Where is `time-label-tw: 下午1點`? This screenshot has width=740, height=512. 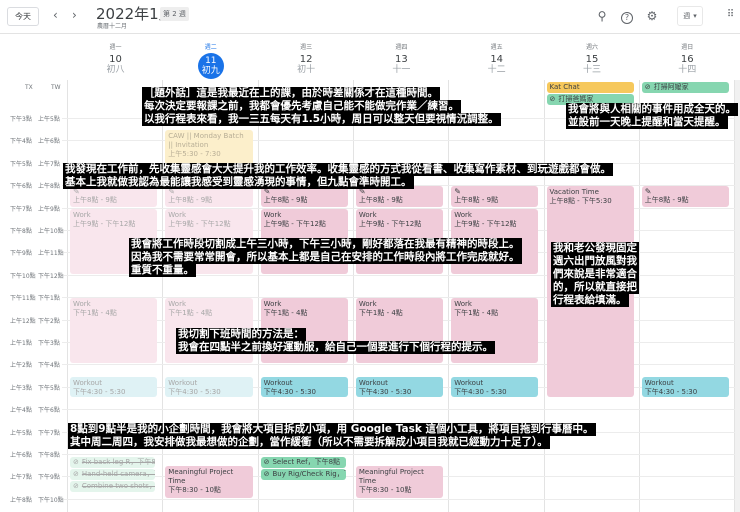 time-label-tw: 下午1點 is located at coordinates (49, 299).